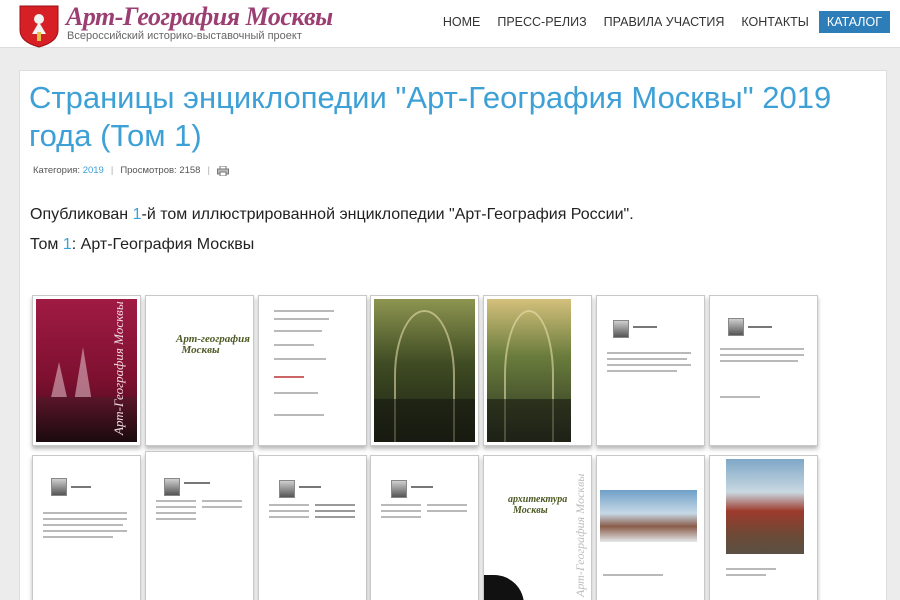 The width and height of the screenshot is (900, 600). I want to click on gallery-painting, so click(424, 370).